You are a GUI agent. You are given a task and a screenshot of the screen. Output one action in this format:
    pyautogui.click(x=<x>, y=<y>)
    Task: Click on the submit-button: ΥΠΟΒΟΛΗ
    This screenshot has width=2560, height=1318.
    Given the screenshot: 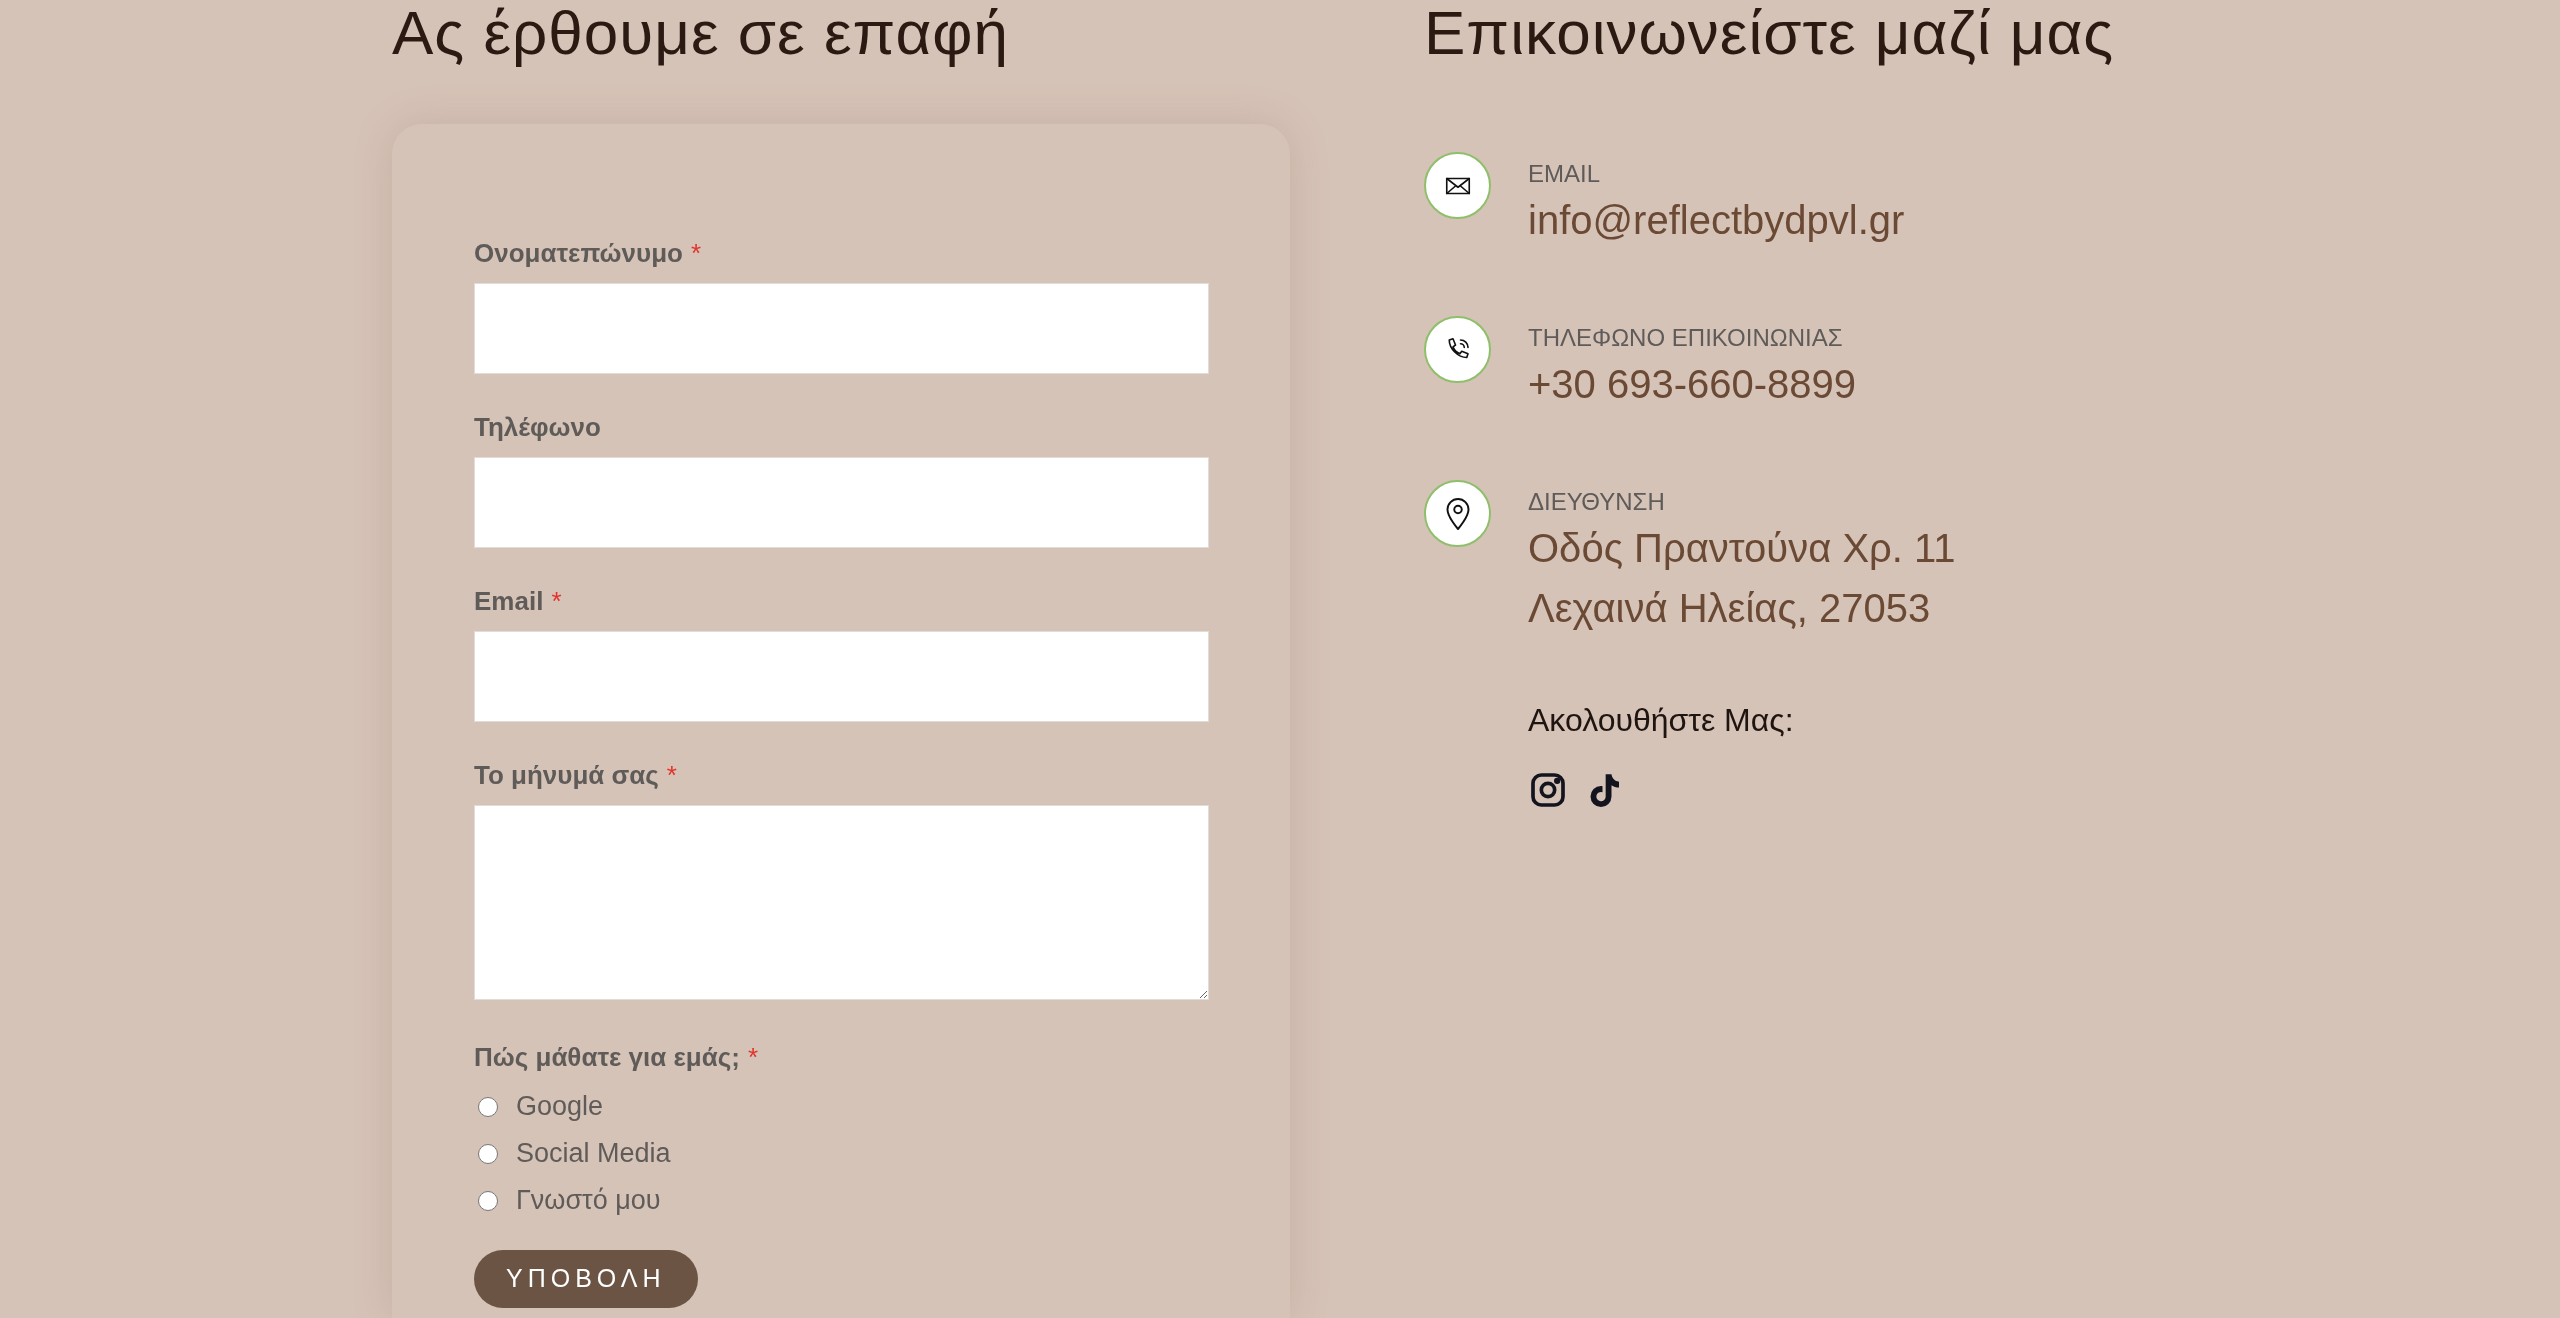 What is the action you would take?
    pyautogui.click(x=586, y=1279)
    